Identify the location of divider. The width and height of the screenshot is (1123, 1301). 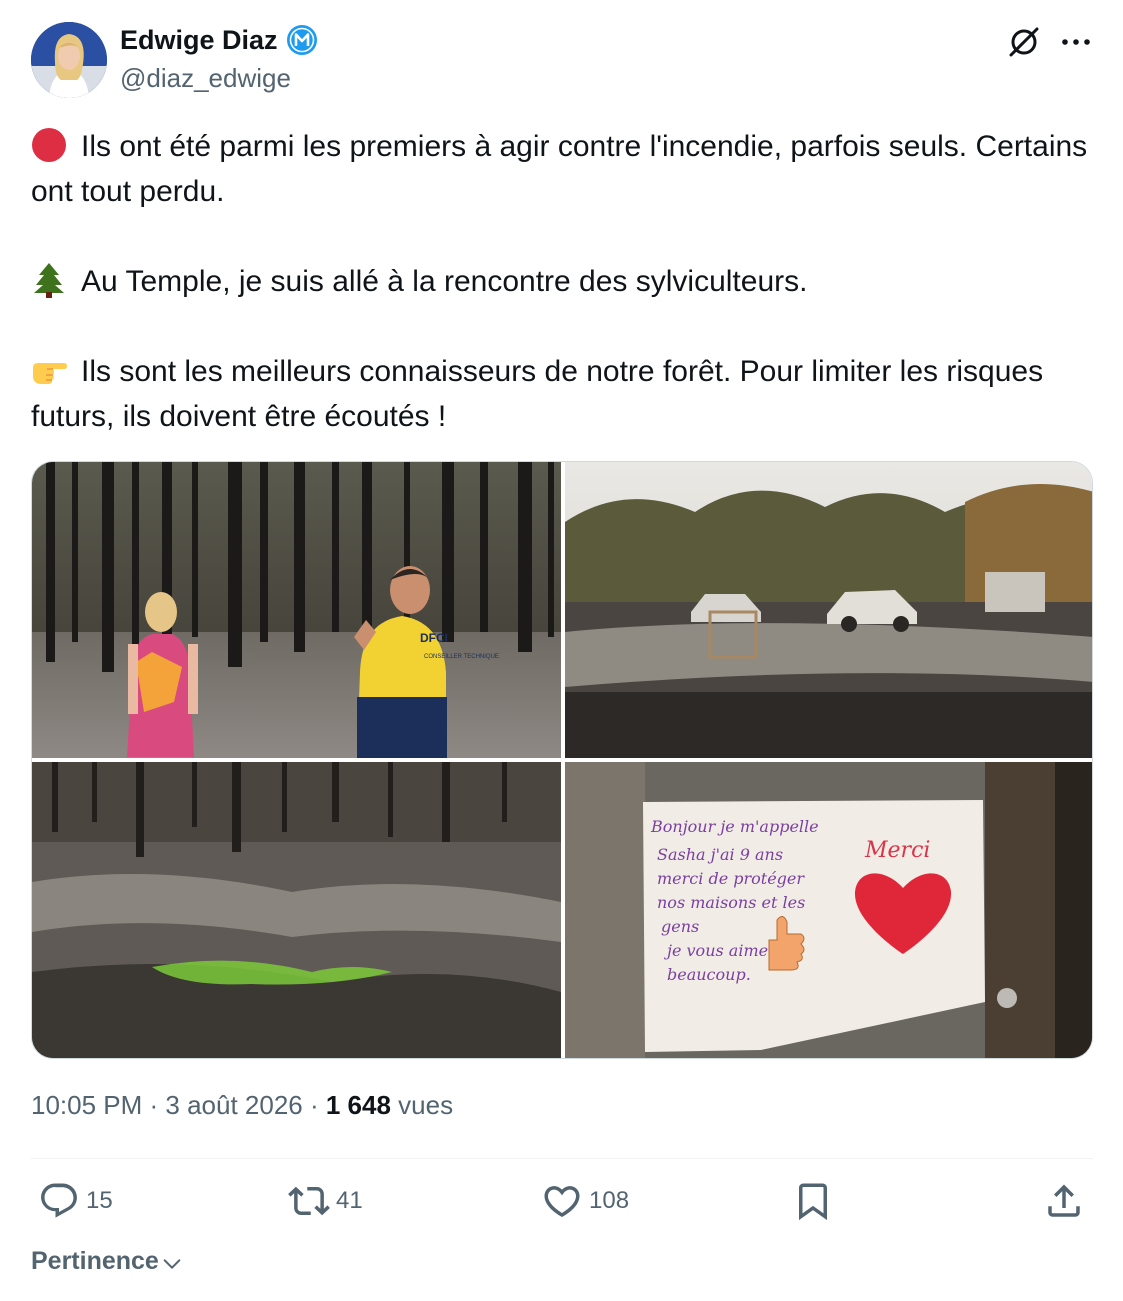
(562, 1158).